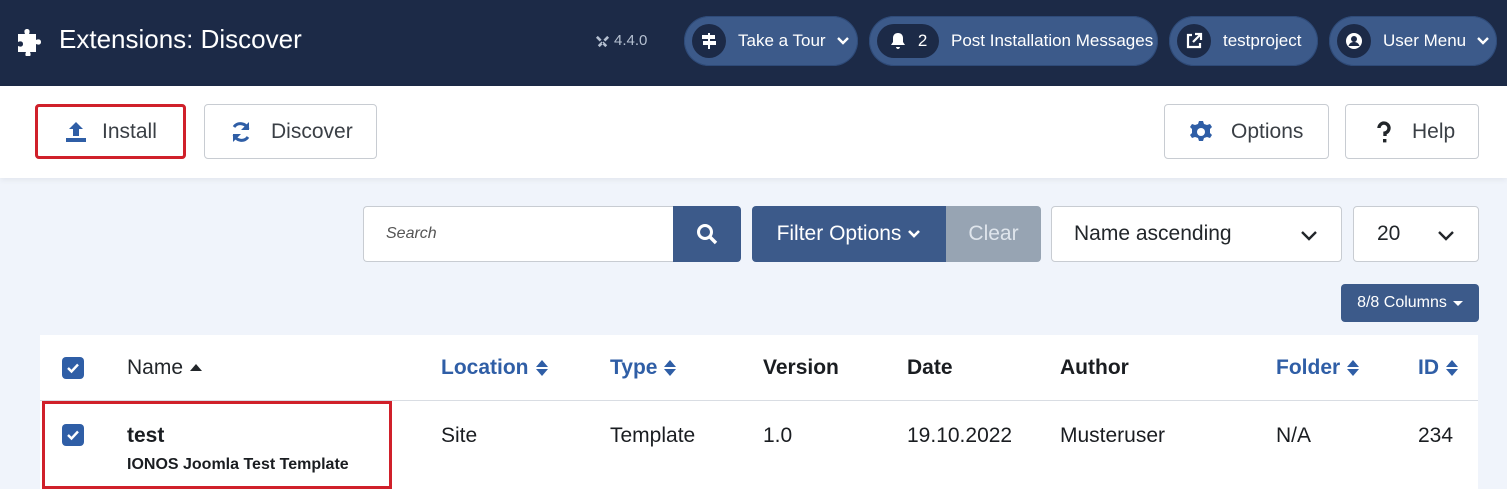 The height and width of the screenshot is (489, 1507). I want to click on clear-label: Clear, so click(993, 233).